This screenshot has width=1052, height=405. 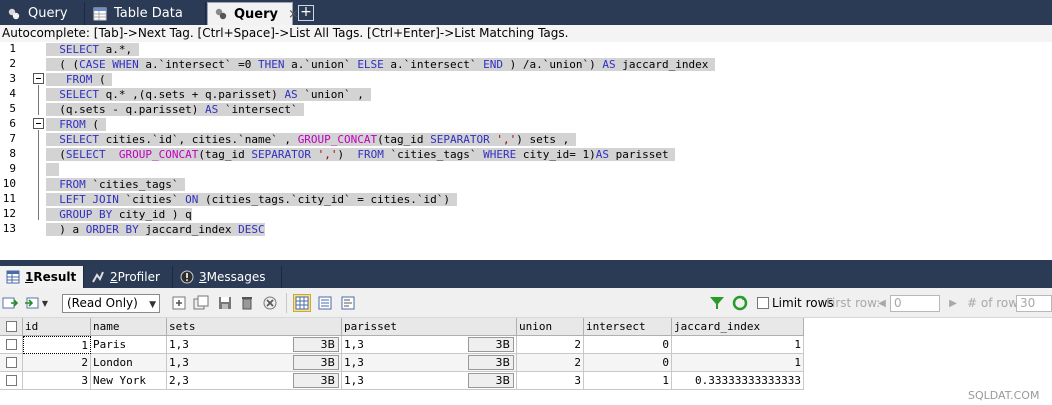 I want to click on code-line: SELECT a.*,, so click(x=92, y=49).